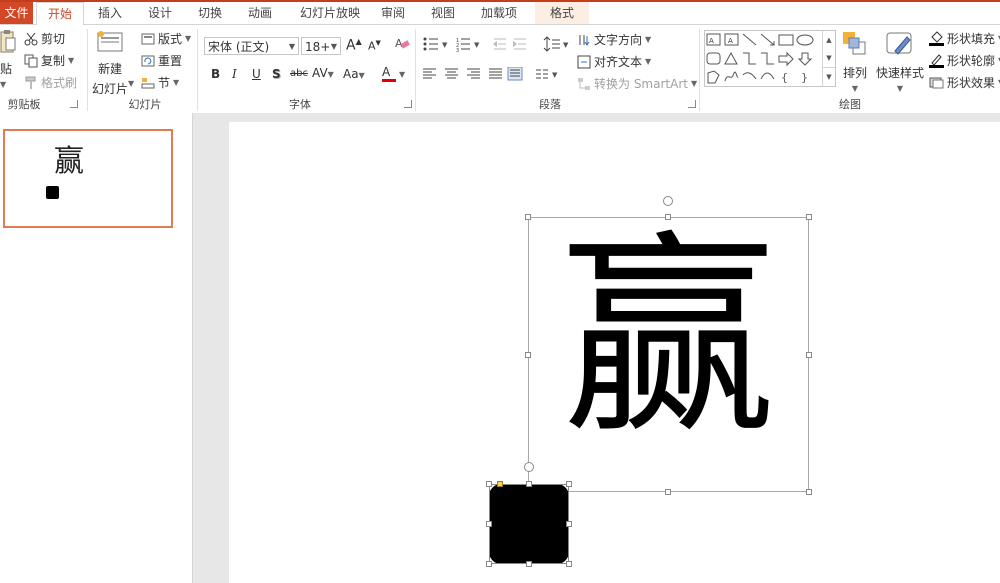  Describe the element at coordinates (389, 73) in the screenshot. I see `font-color-button: A` at that location.